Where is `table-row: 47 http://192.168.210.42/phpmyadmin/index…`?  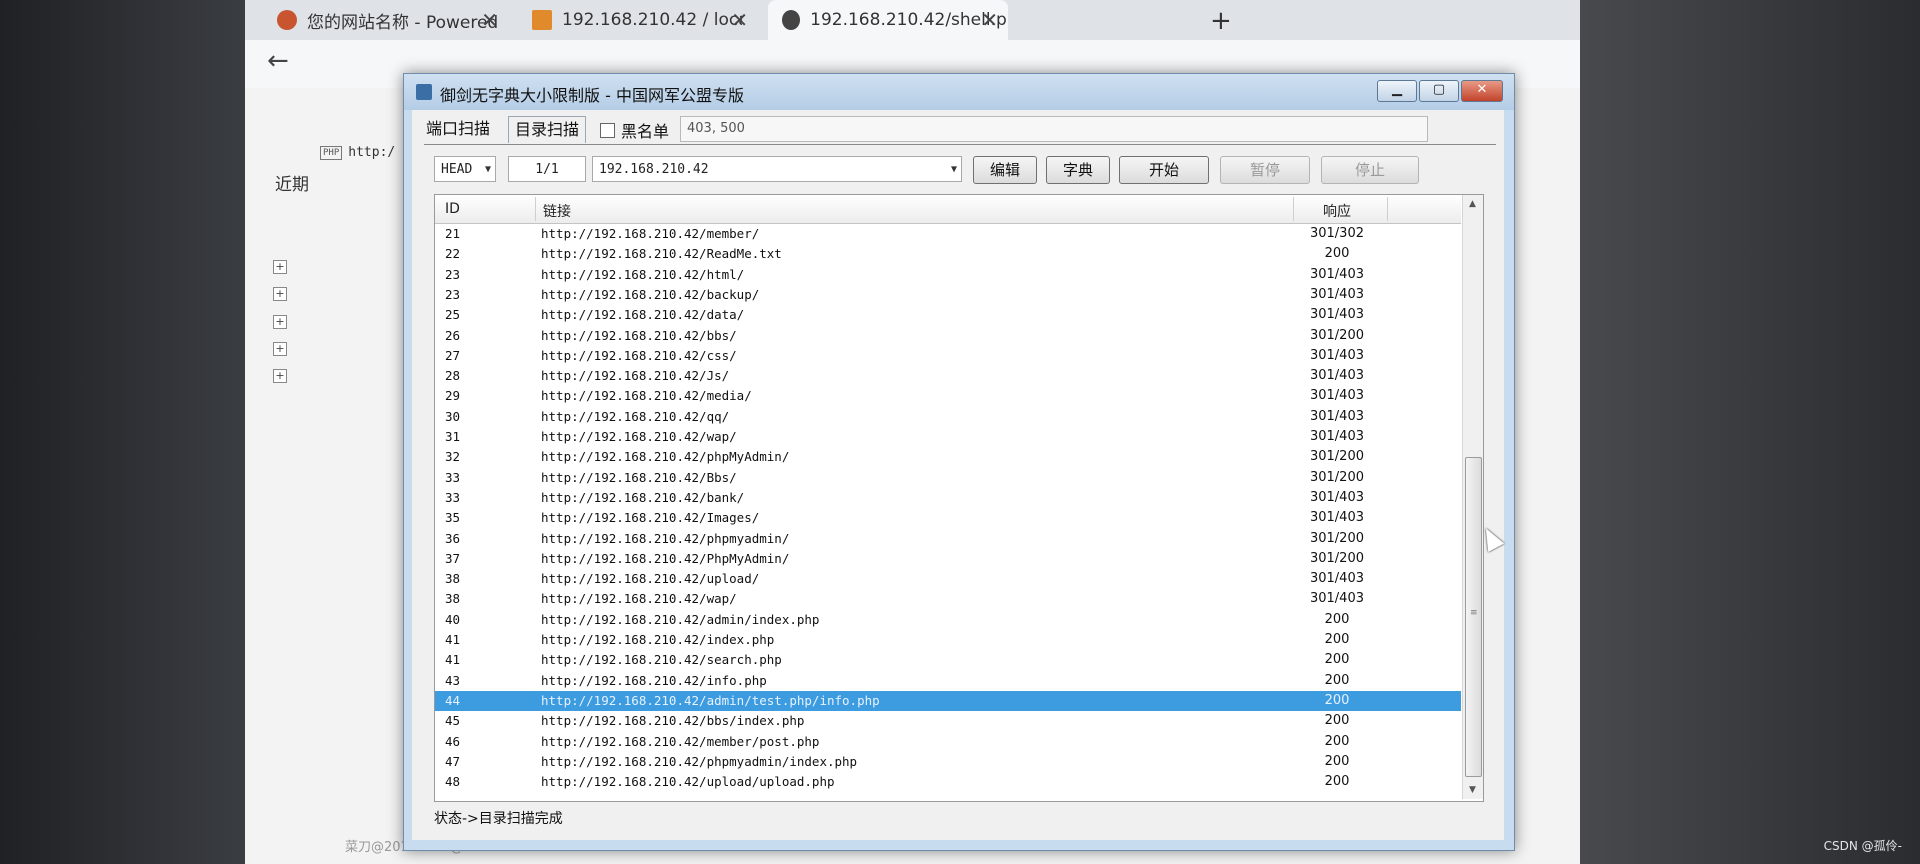 table-row: 47 http://192.168.210.42/phpmyadmin/index… is located at coordinates (948, 762).